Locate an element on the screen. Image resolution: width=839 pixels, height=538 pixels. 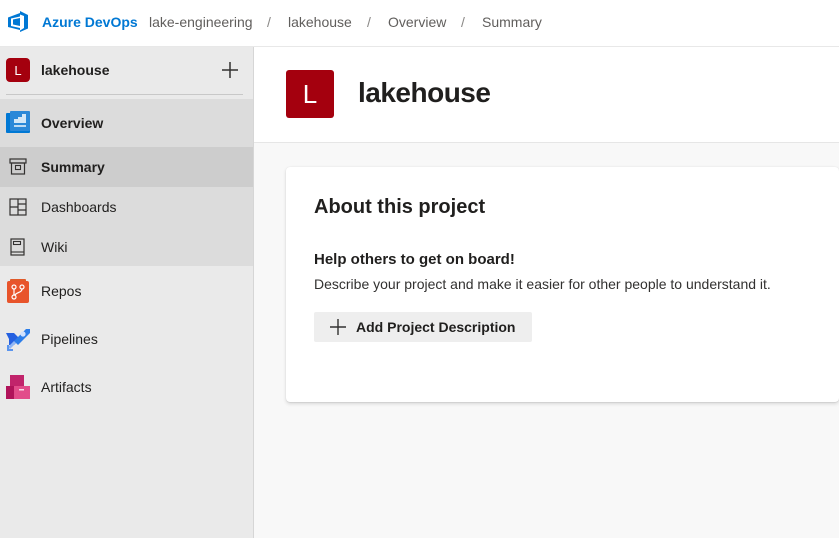
plus-icon is located at coordinates (338, 327).